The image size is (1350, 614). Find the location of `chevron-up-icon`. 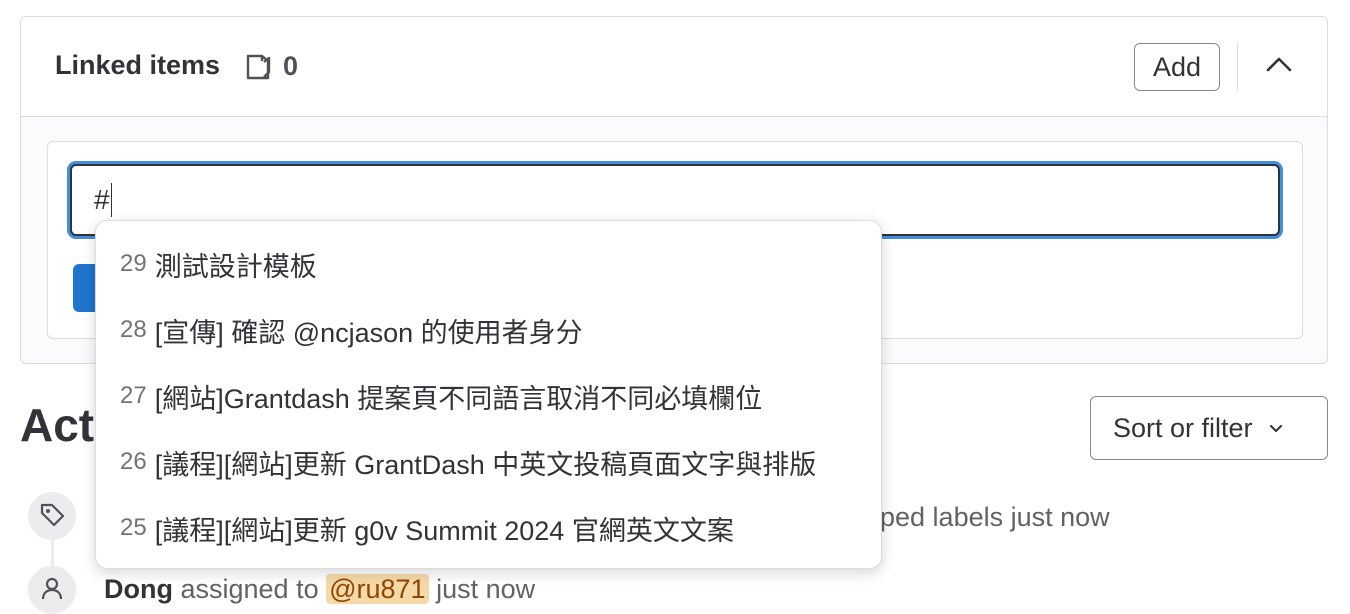

chevron-up-icon is located at coordinates (1279, 67).